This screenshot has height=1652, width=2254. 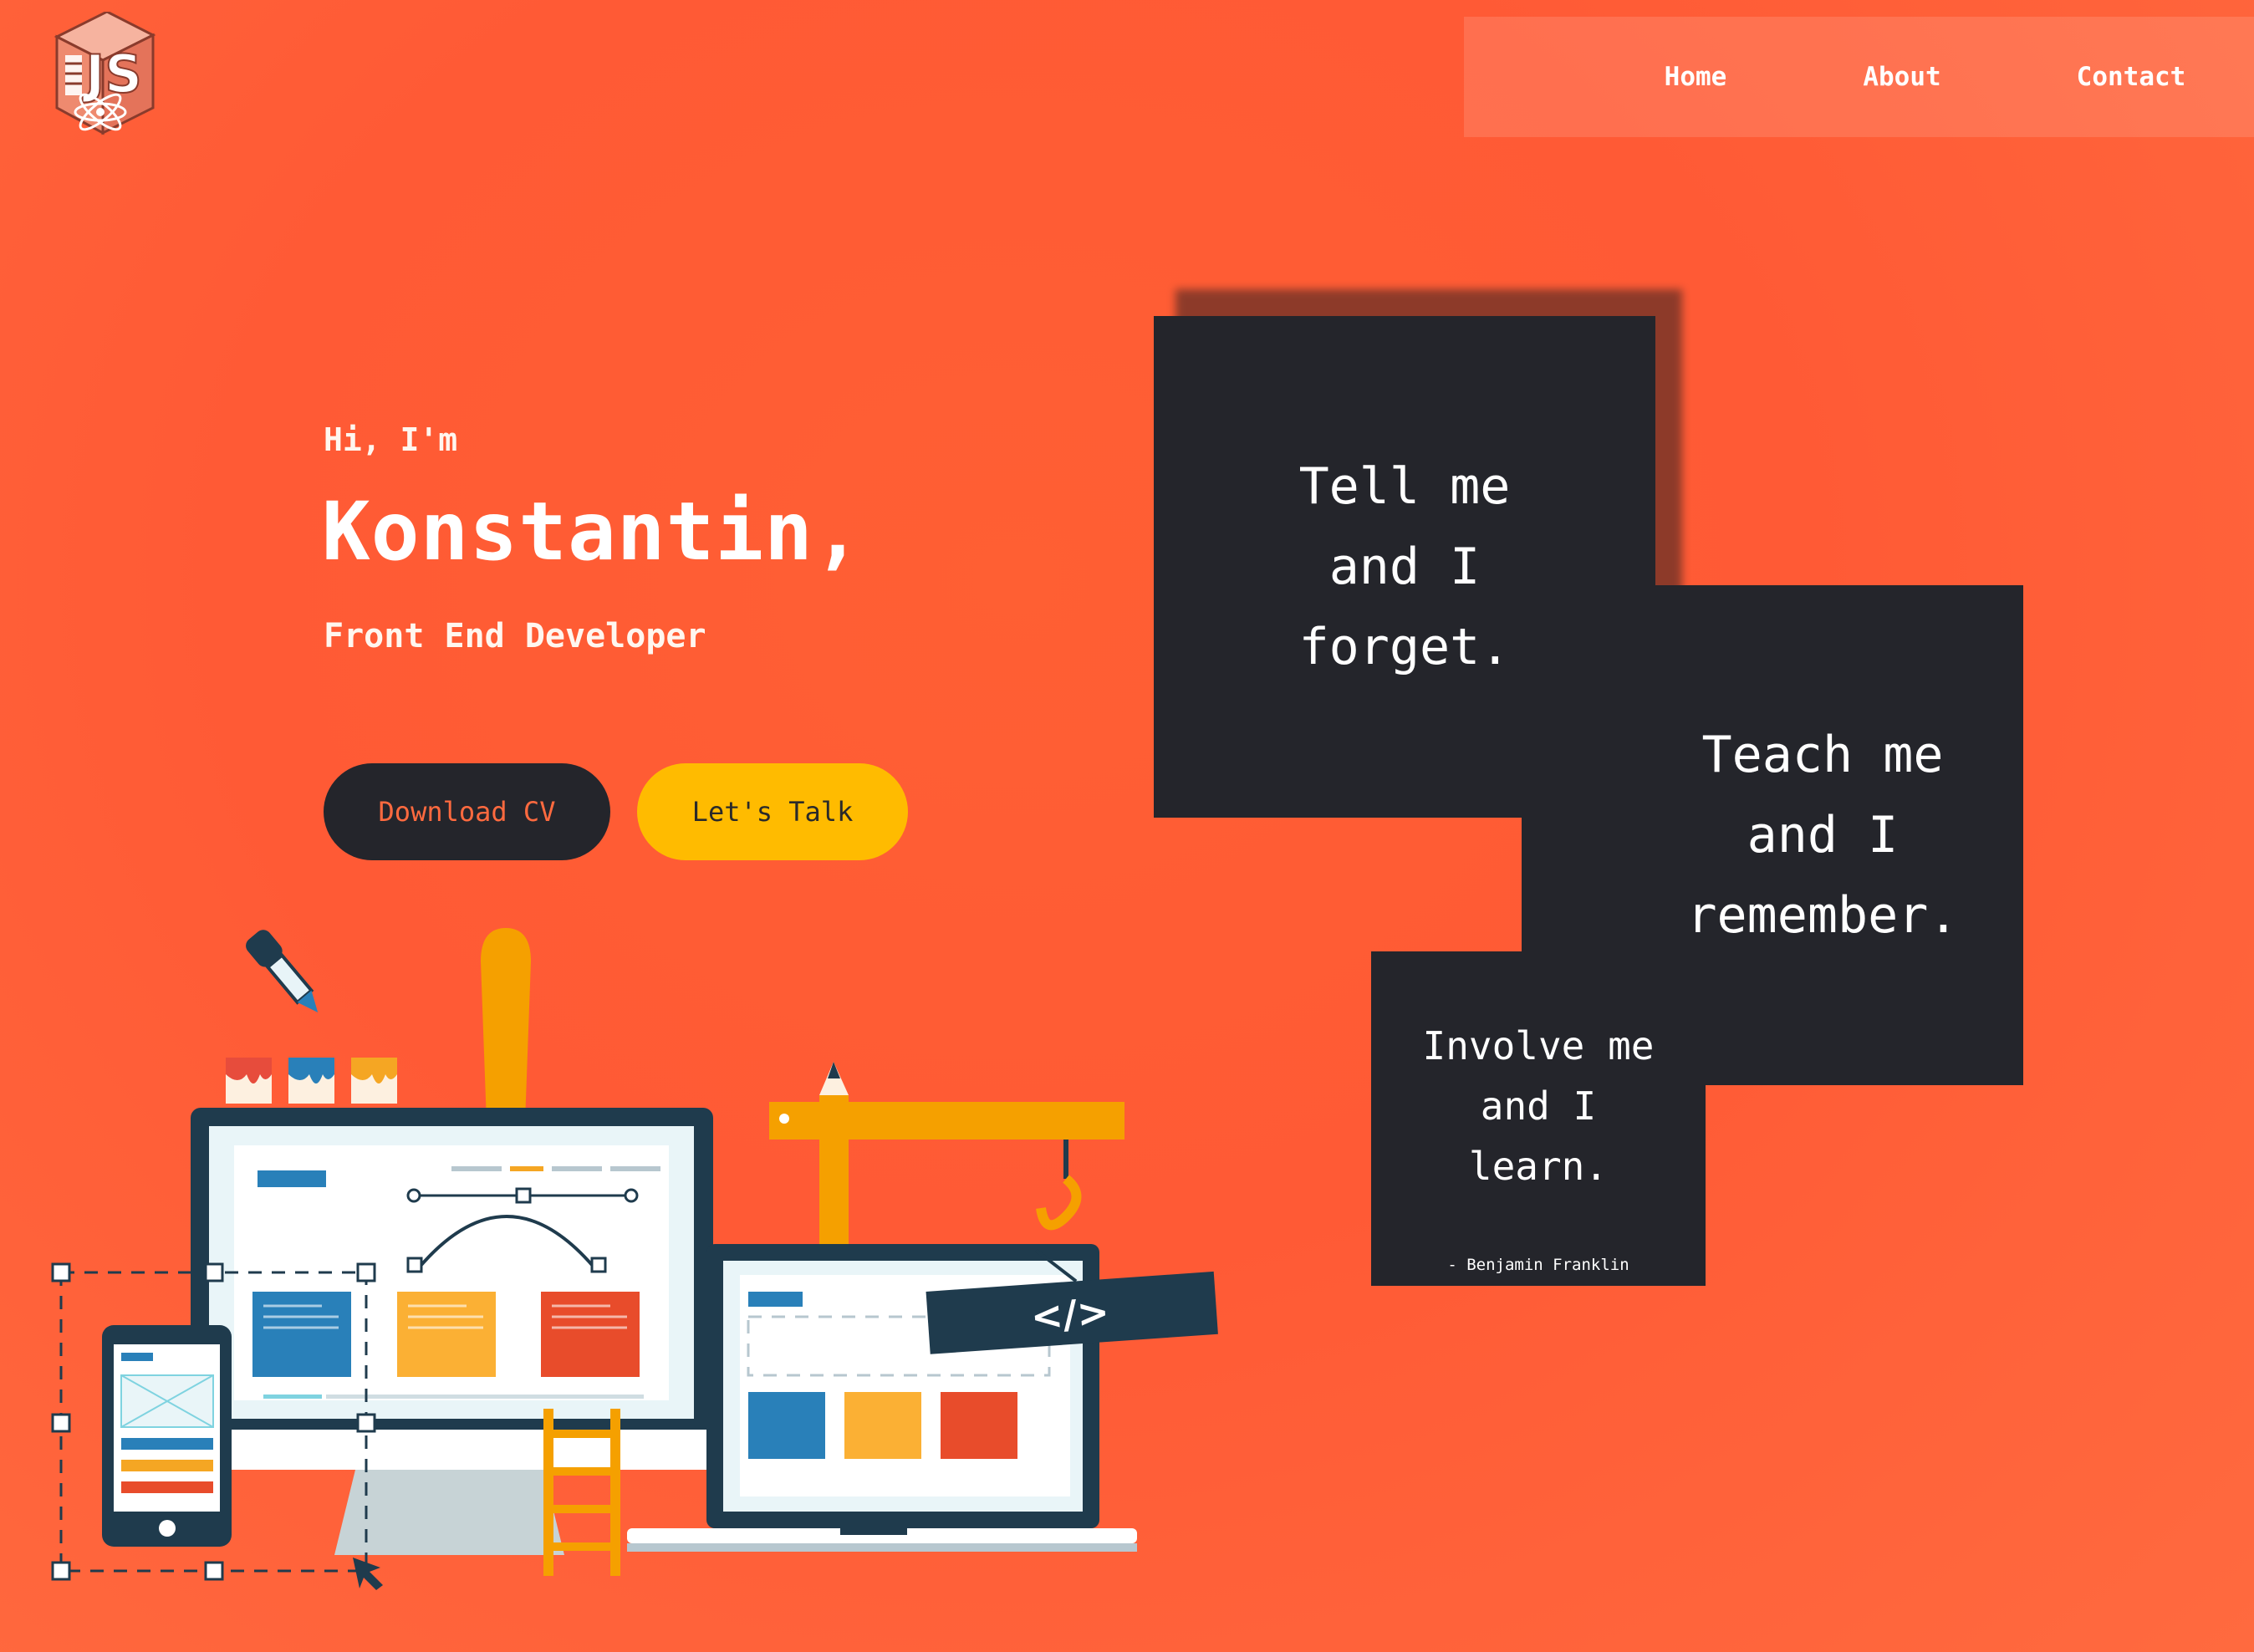 What do you see at coordinates (1901, 77) in the screenshot?
I see `nav-link-about: About` at bounding box center [1901, 77].